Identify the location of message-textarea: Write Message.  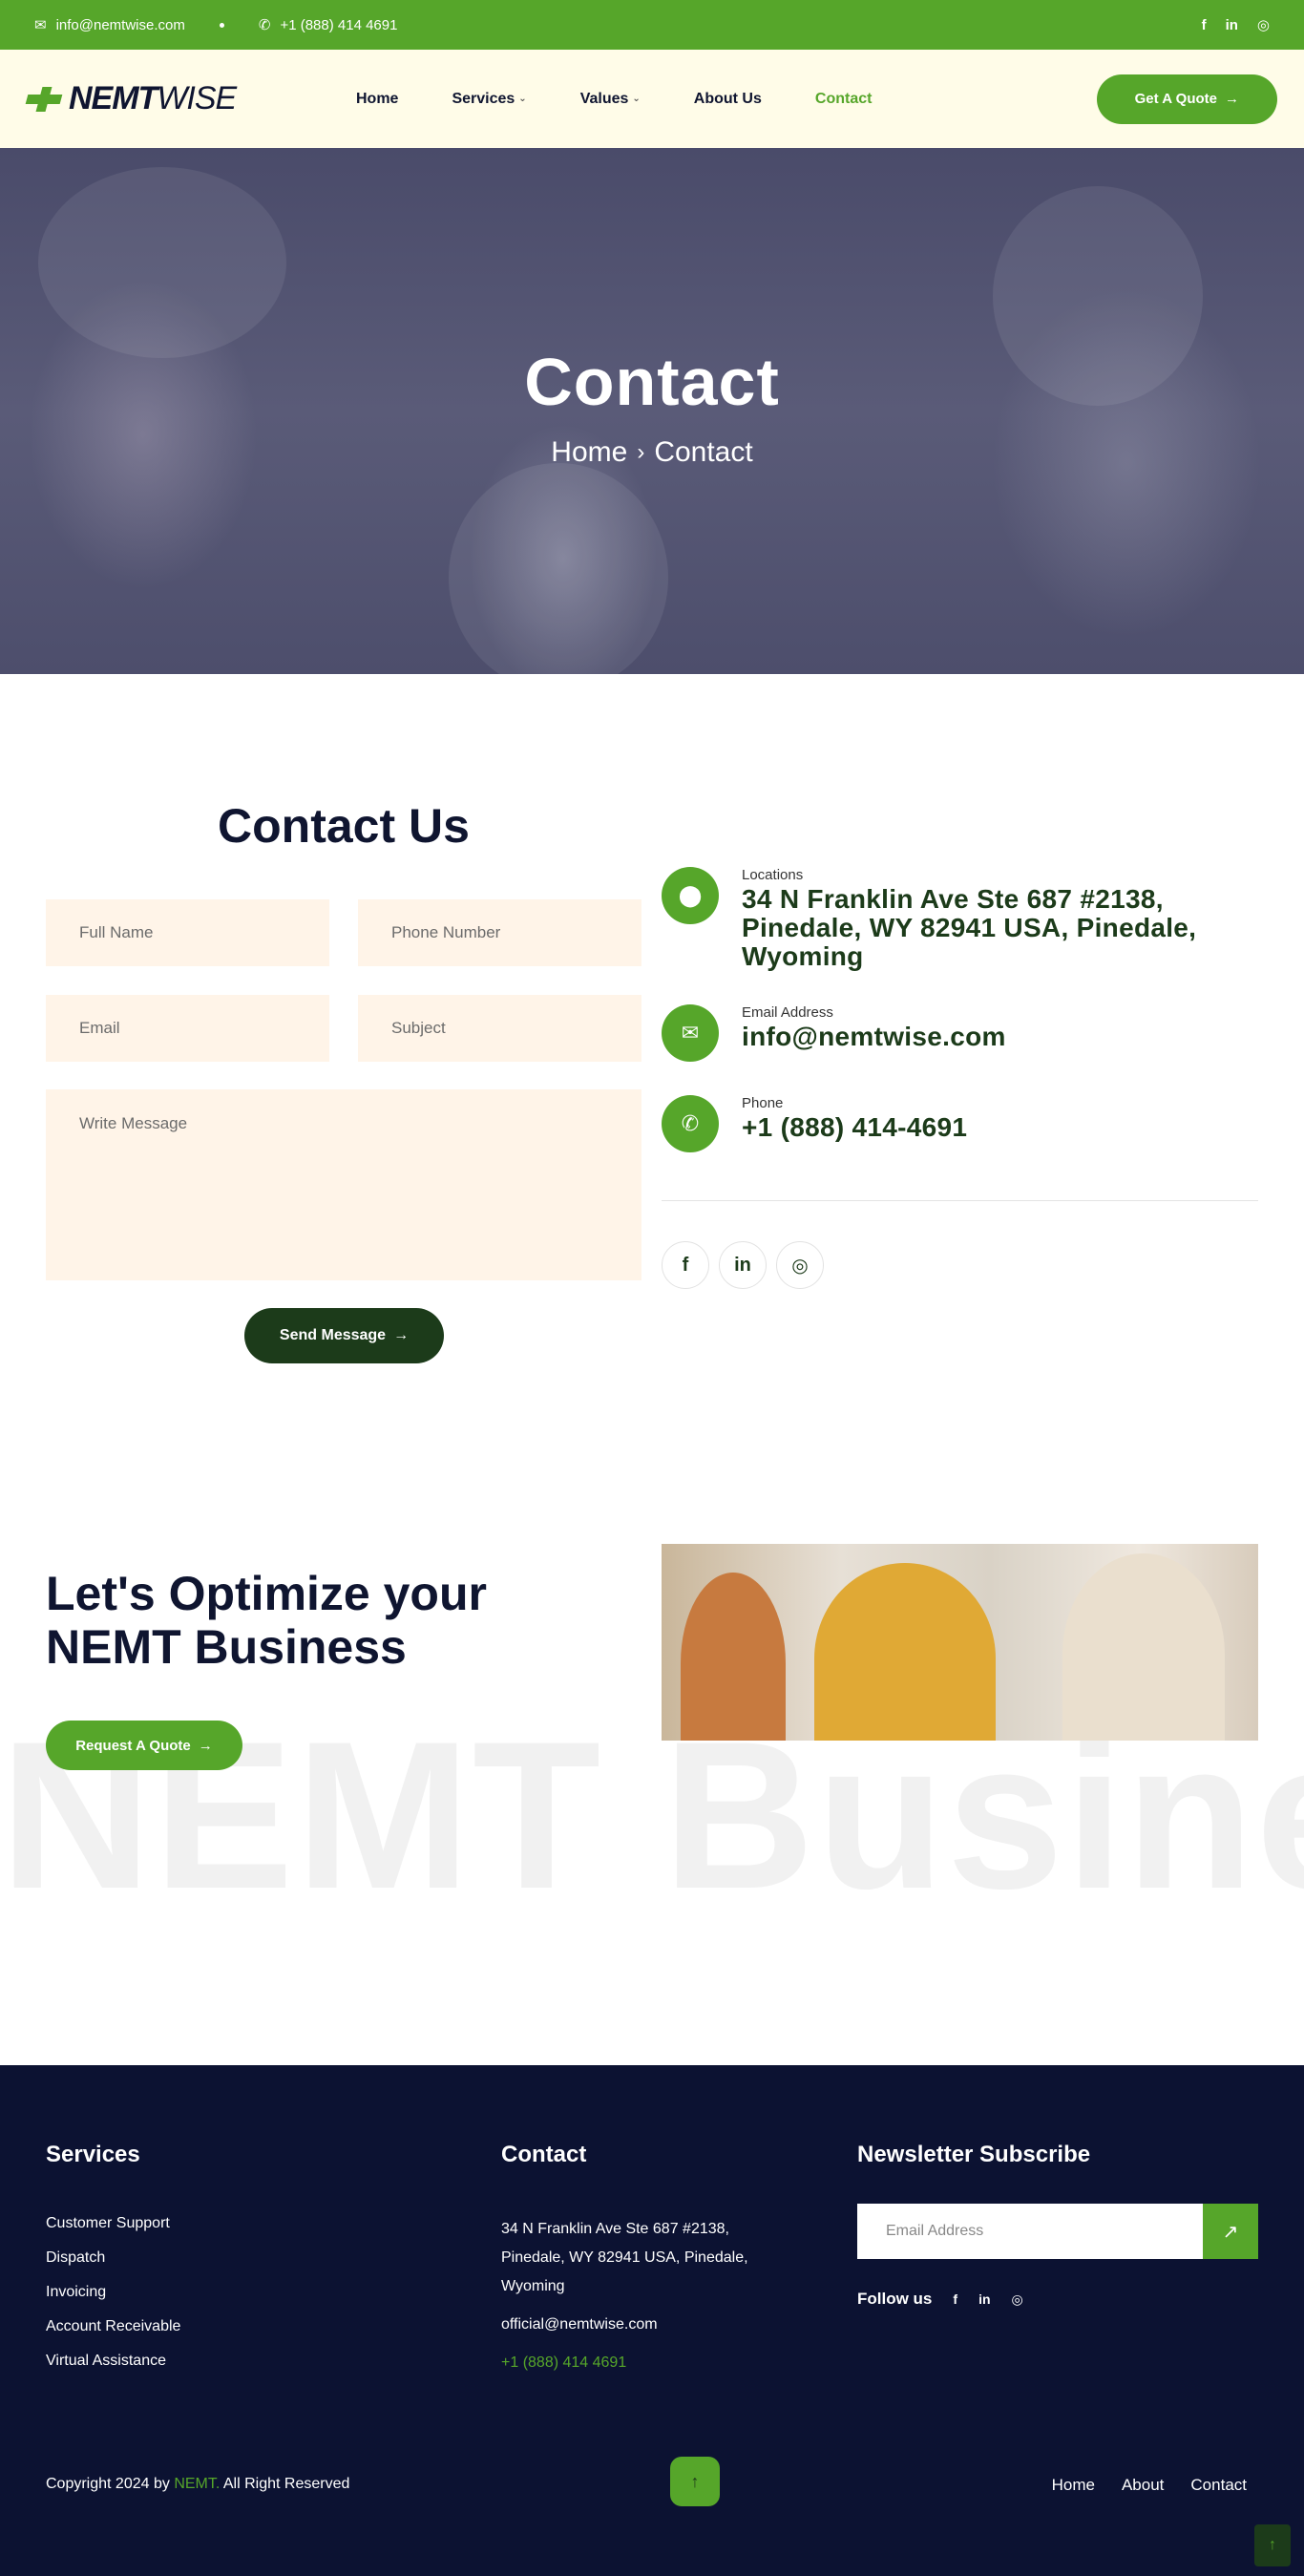
(343, 1184).